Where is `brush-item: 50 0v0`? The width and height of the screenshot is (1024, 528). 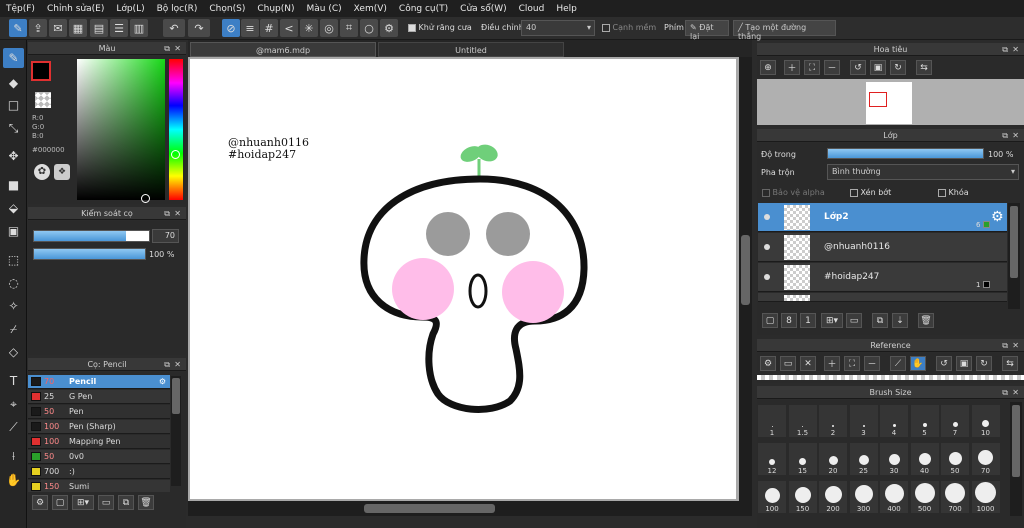 brush-item: 50 0v0 is located at coordinates (99, 457).